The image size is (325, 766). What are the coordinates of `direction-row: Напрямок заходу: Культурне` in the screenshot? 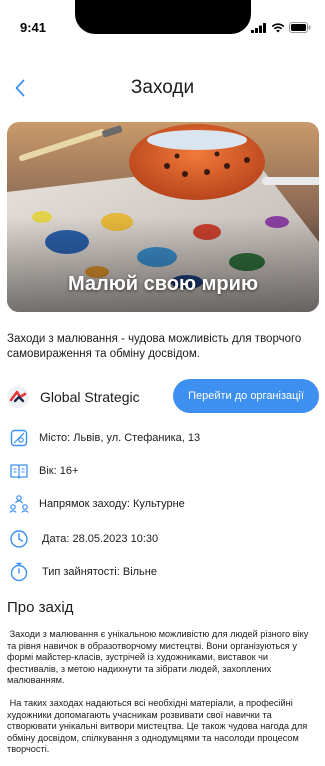 It's located at (164, 505).